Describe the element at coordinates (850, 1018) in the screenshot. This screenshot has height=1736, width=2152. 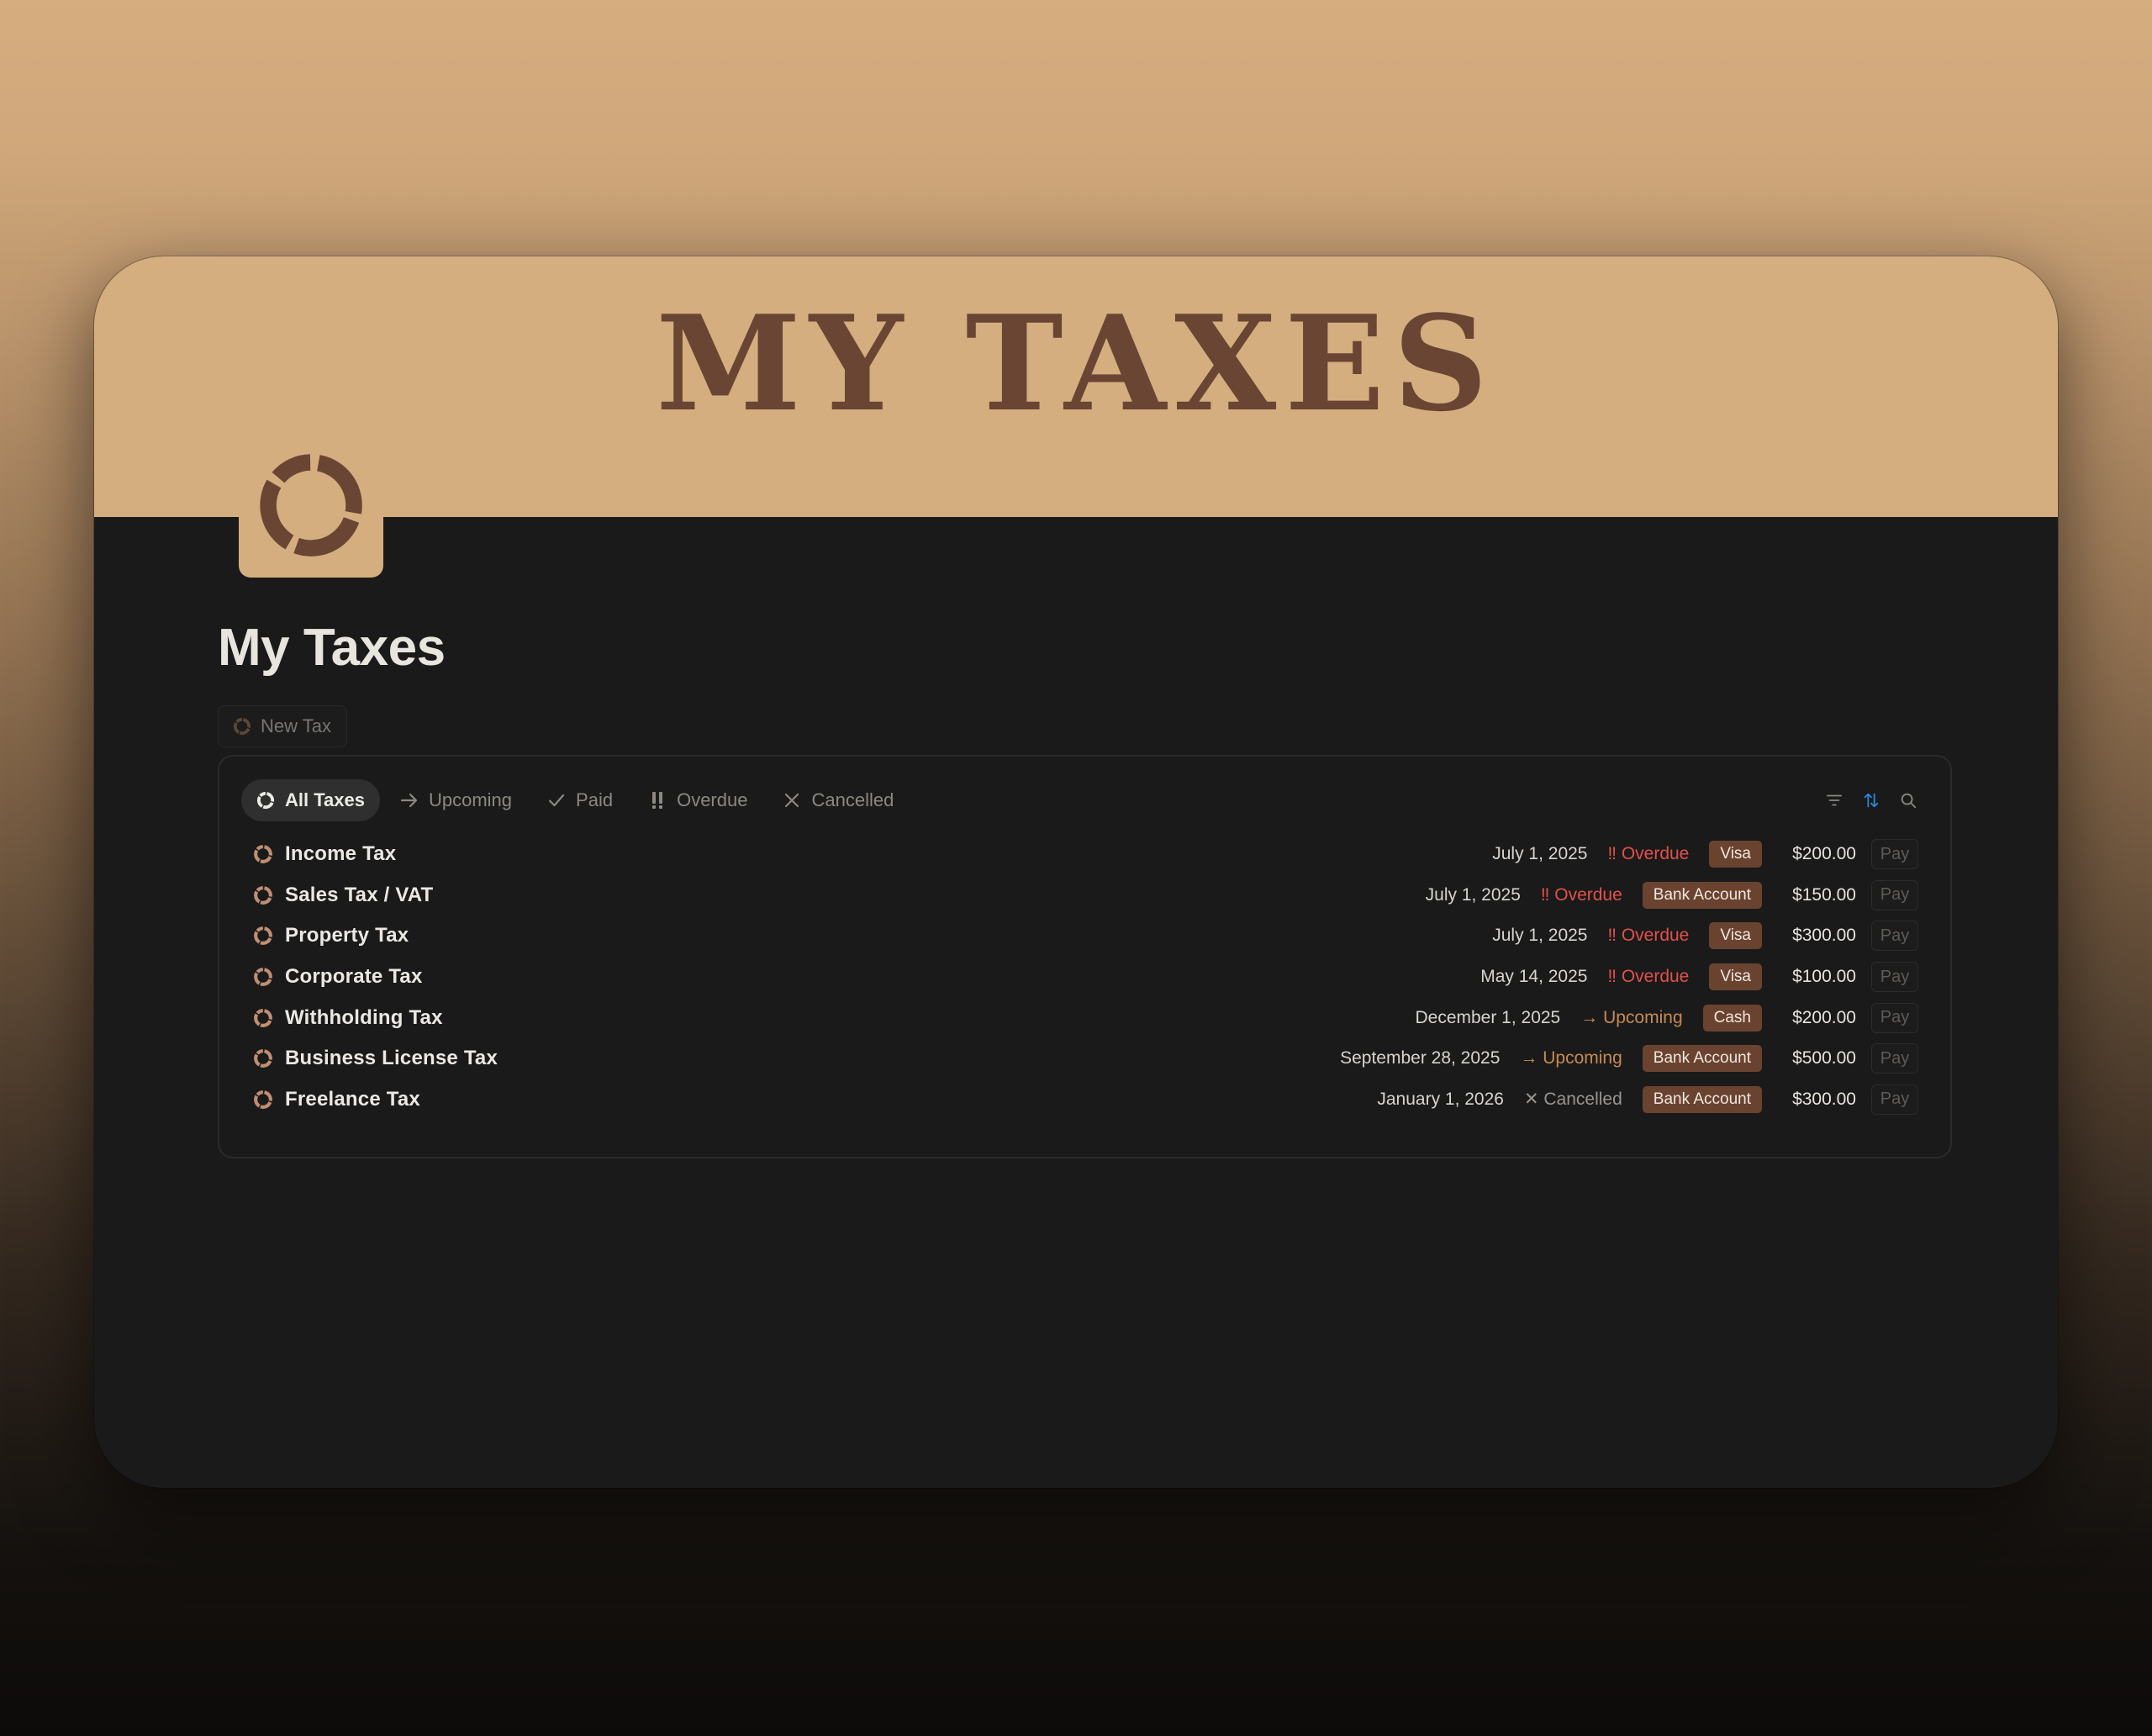
I see `tax-name: Withholding Tax` at that location.